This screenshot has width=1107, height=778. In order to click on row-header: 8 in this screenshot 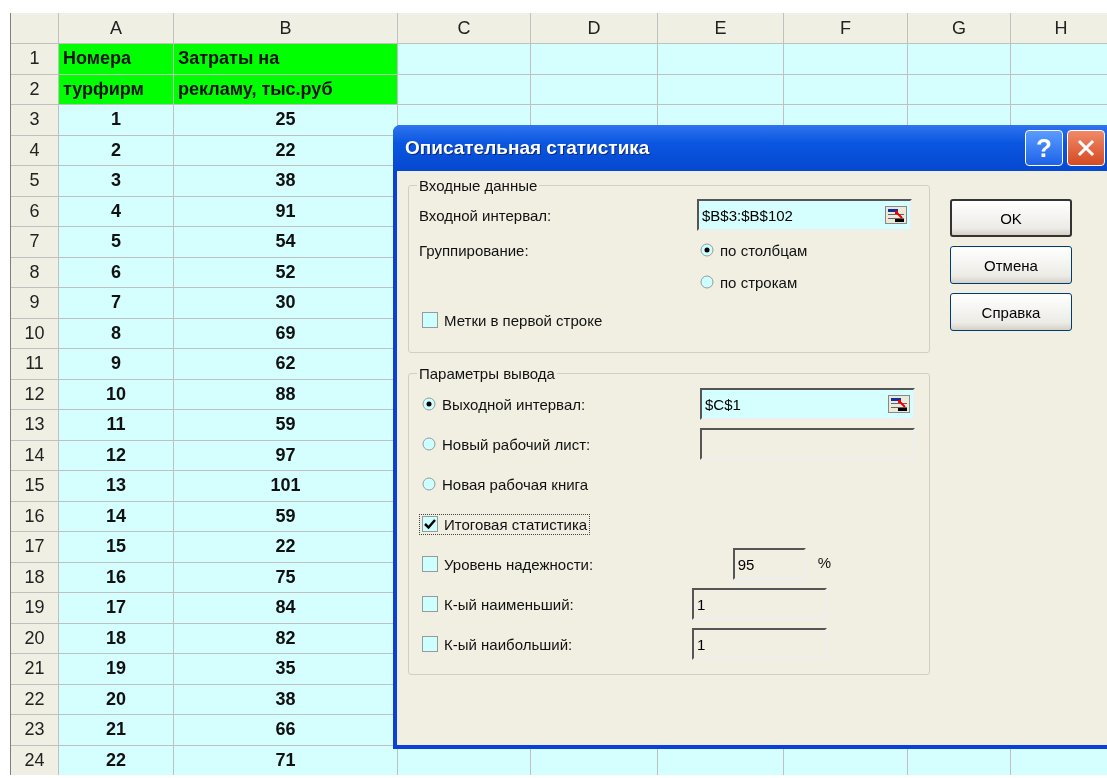, I will do `click(34, 272)`.